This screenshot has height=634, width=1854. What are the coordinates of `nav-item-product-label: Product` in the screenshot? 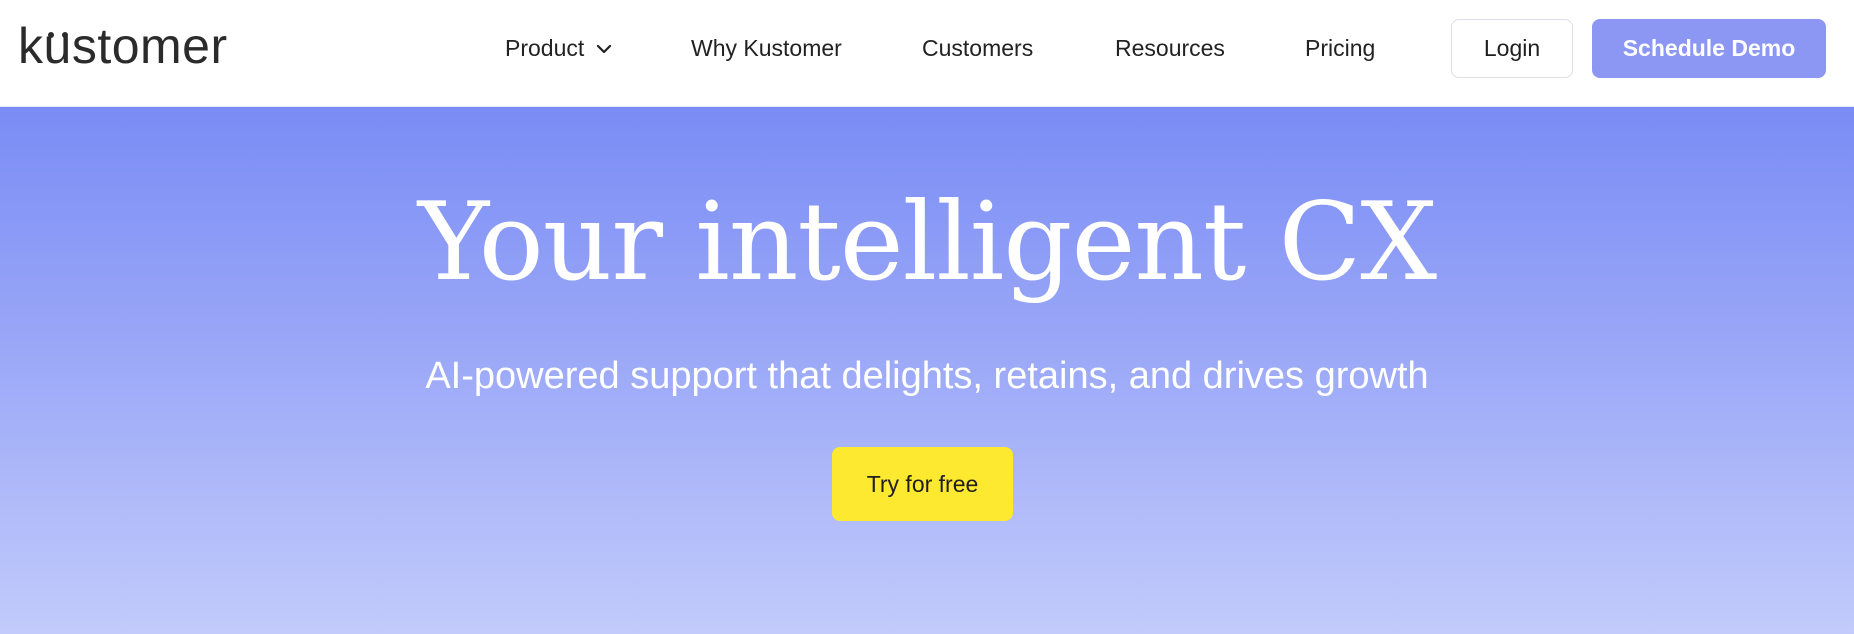 It's located at (545, 48).